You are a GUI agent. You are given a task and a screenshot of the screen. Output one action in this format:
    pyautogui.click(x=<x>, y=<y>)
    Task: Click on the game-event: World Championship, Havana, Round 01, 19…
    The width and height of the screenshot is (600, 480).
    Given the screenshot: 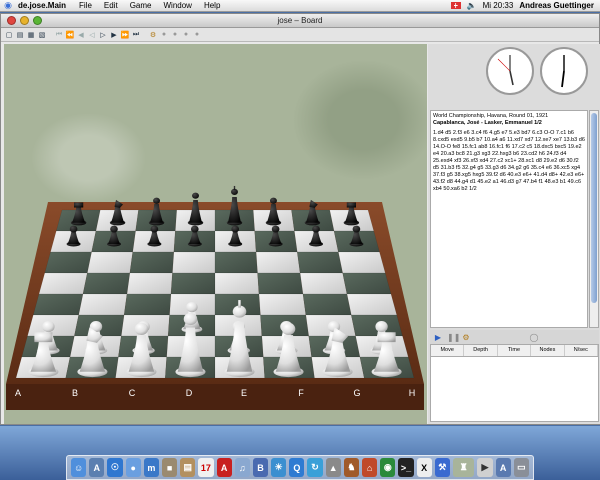 What is the action you would take?
    pyautogui.click(x=491, y=116)
    